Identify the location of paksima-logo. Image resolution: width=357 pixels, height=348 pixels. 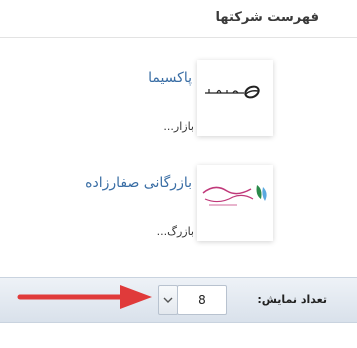
(232, 92).